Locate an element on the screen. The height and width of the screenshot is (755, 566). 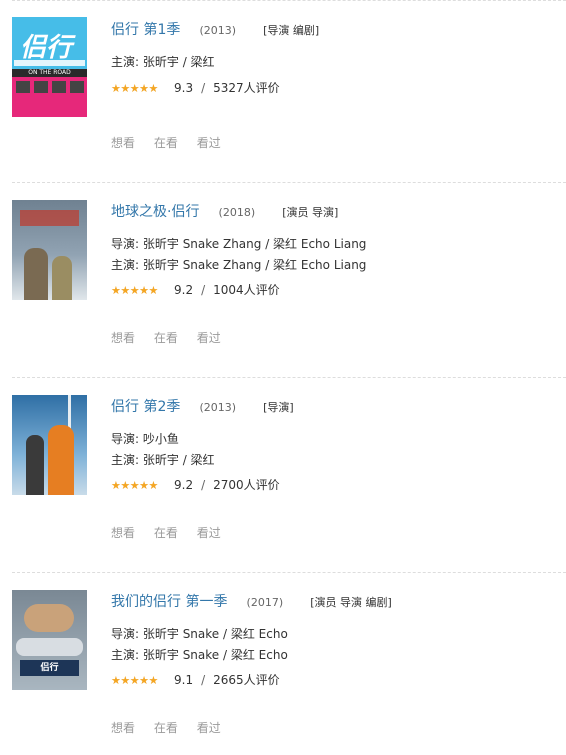
item-year: (2017) is located at coordinates (265, 602).